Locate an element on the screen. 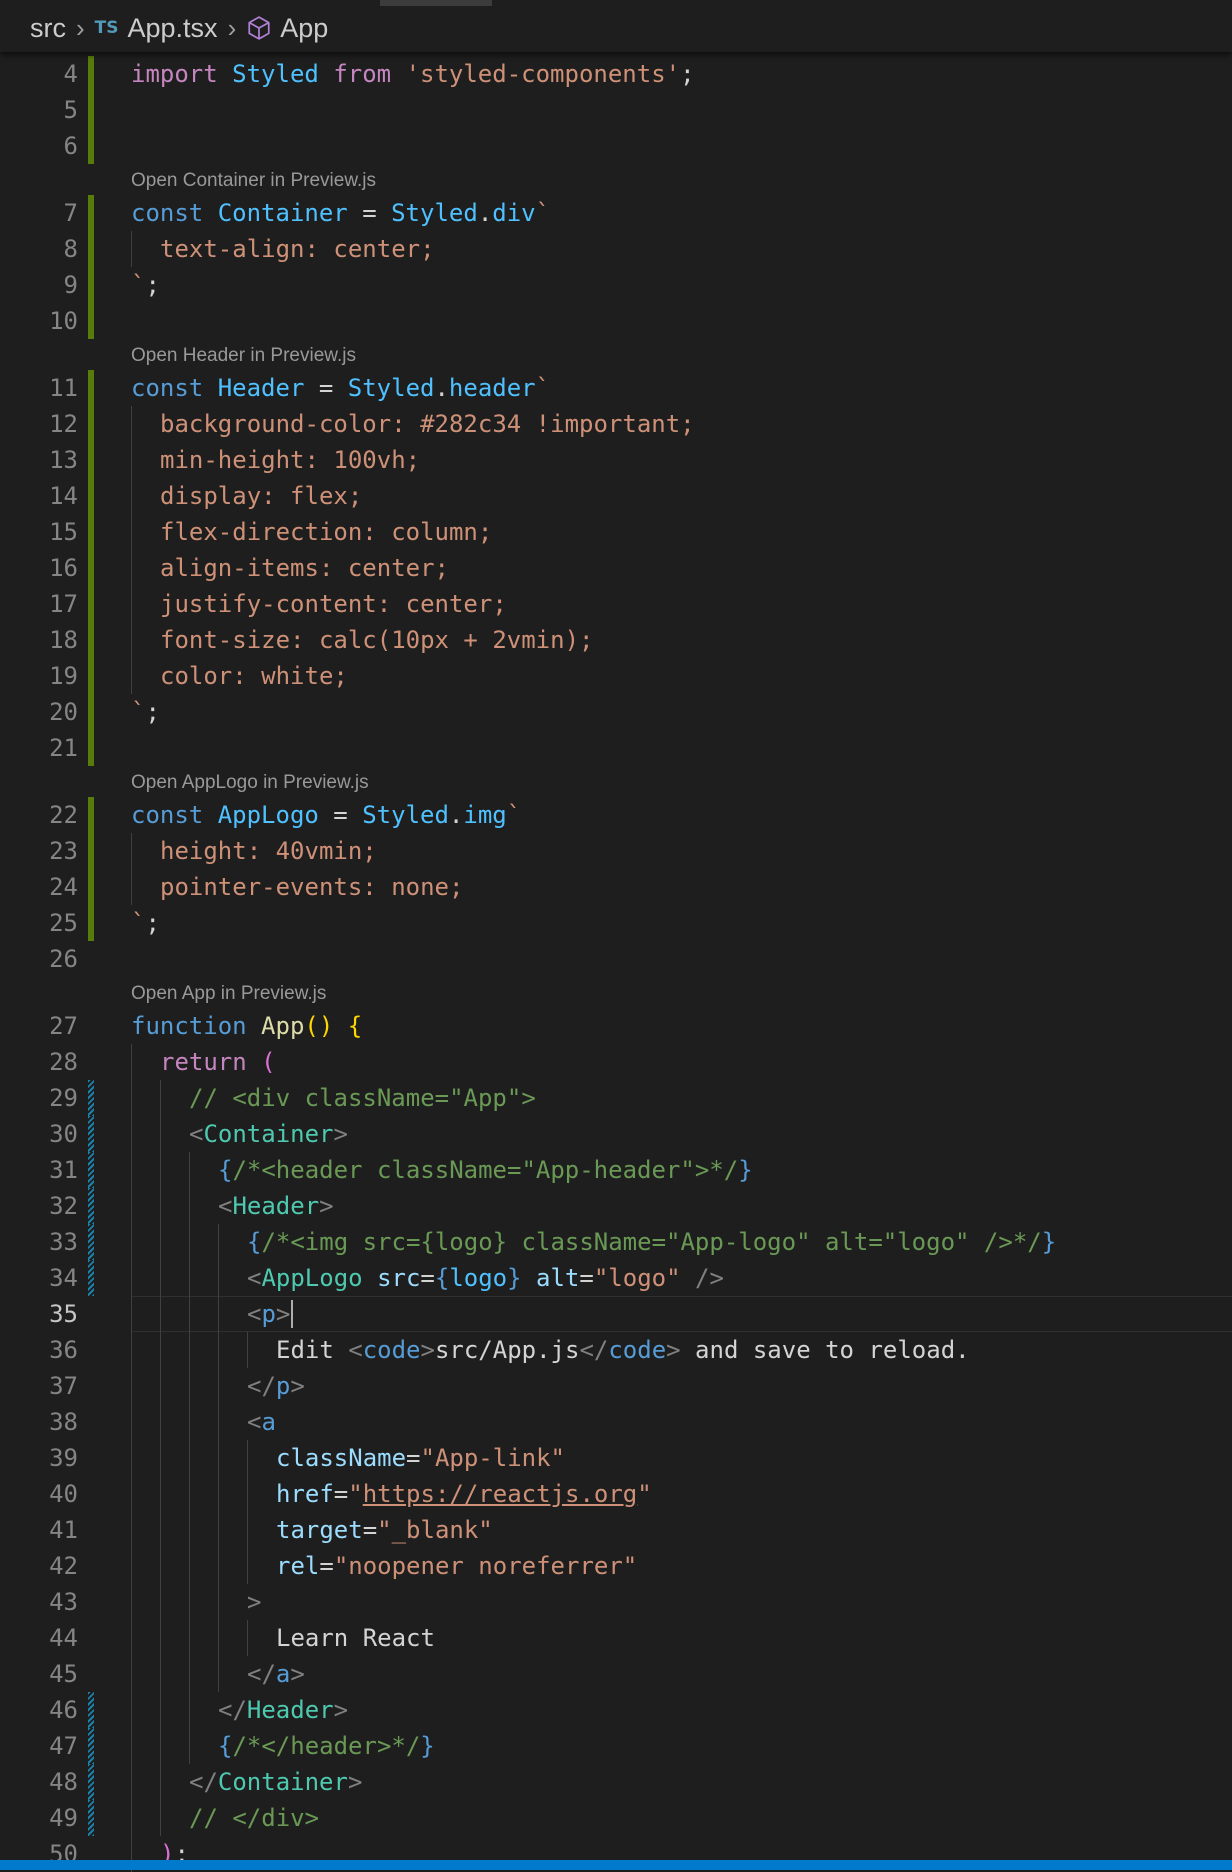 This screenshot has width=1232, height=1872. code-line: 17 justify-content: center; is located at coordinates (616, 604).